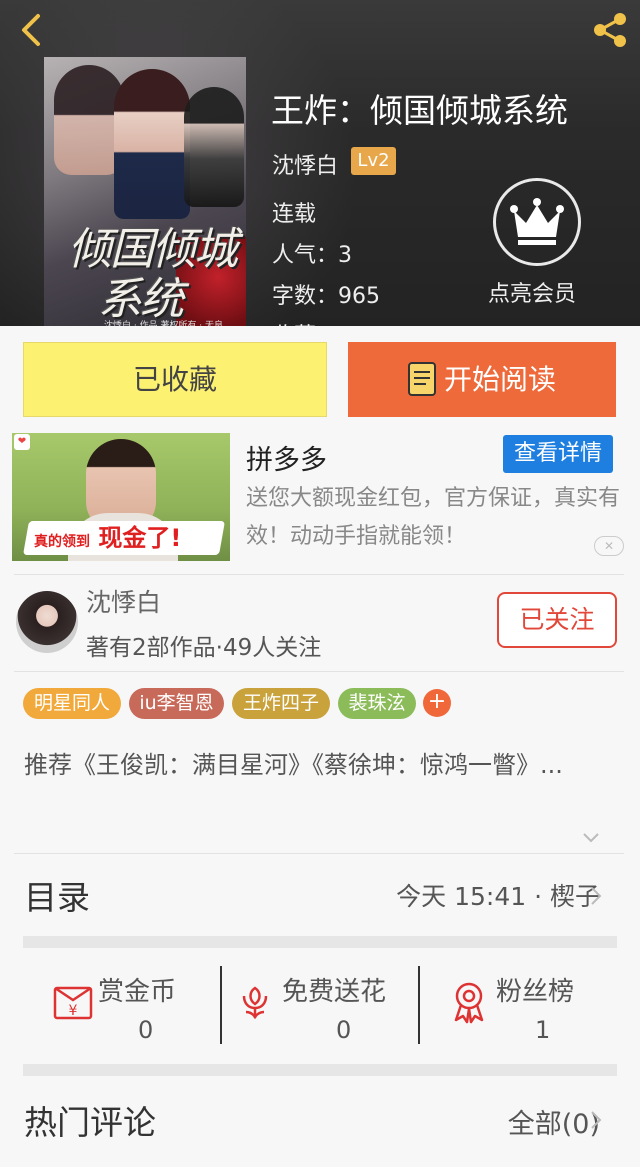 Image resolution: width=640 pixels, height=1167 pixels. I want to click on start-reading-button: 开始阅读, so click(482, 379).